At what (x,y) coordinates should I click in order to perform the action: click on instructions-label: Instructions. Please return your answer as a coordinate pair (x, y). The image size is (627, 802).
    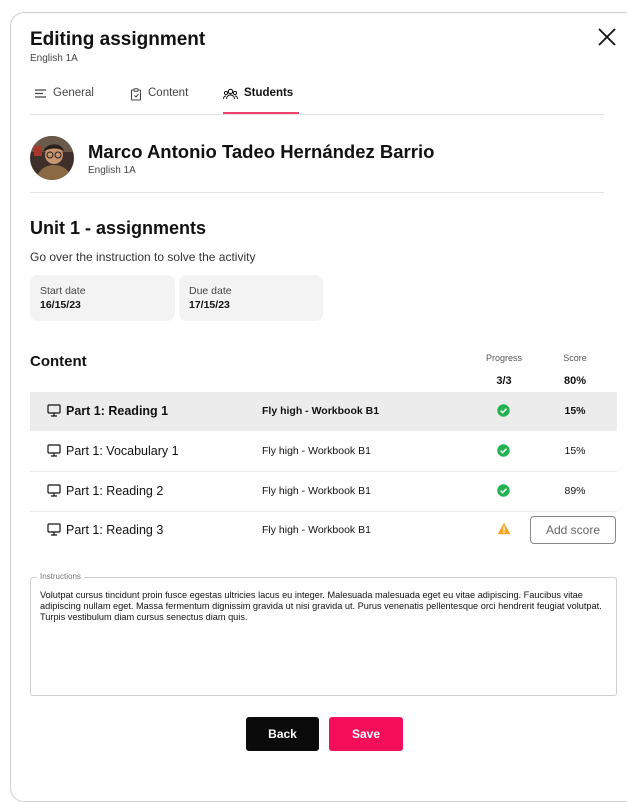
    Looking at the image, I should click on (60, 576).